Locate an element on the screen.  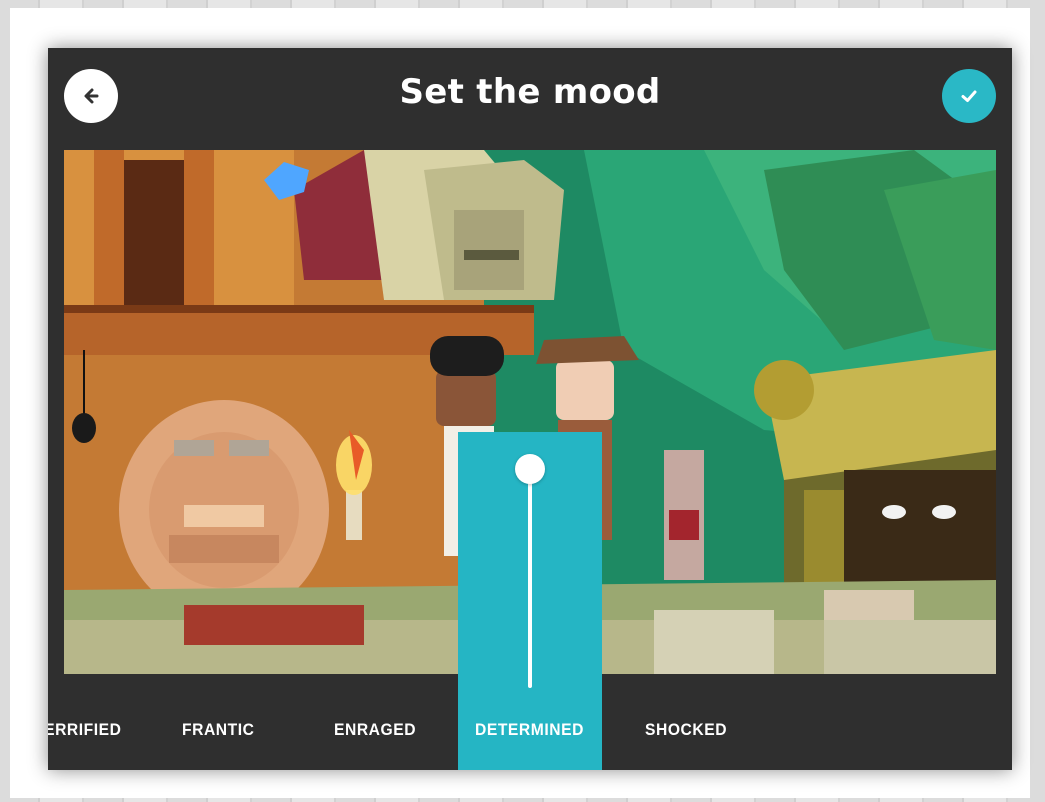
mood-slider-thumb is located at coordinates (530, 469).